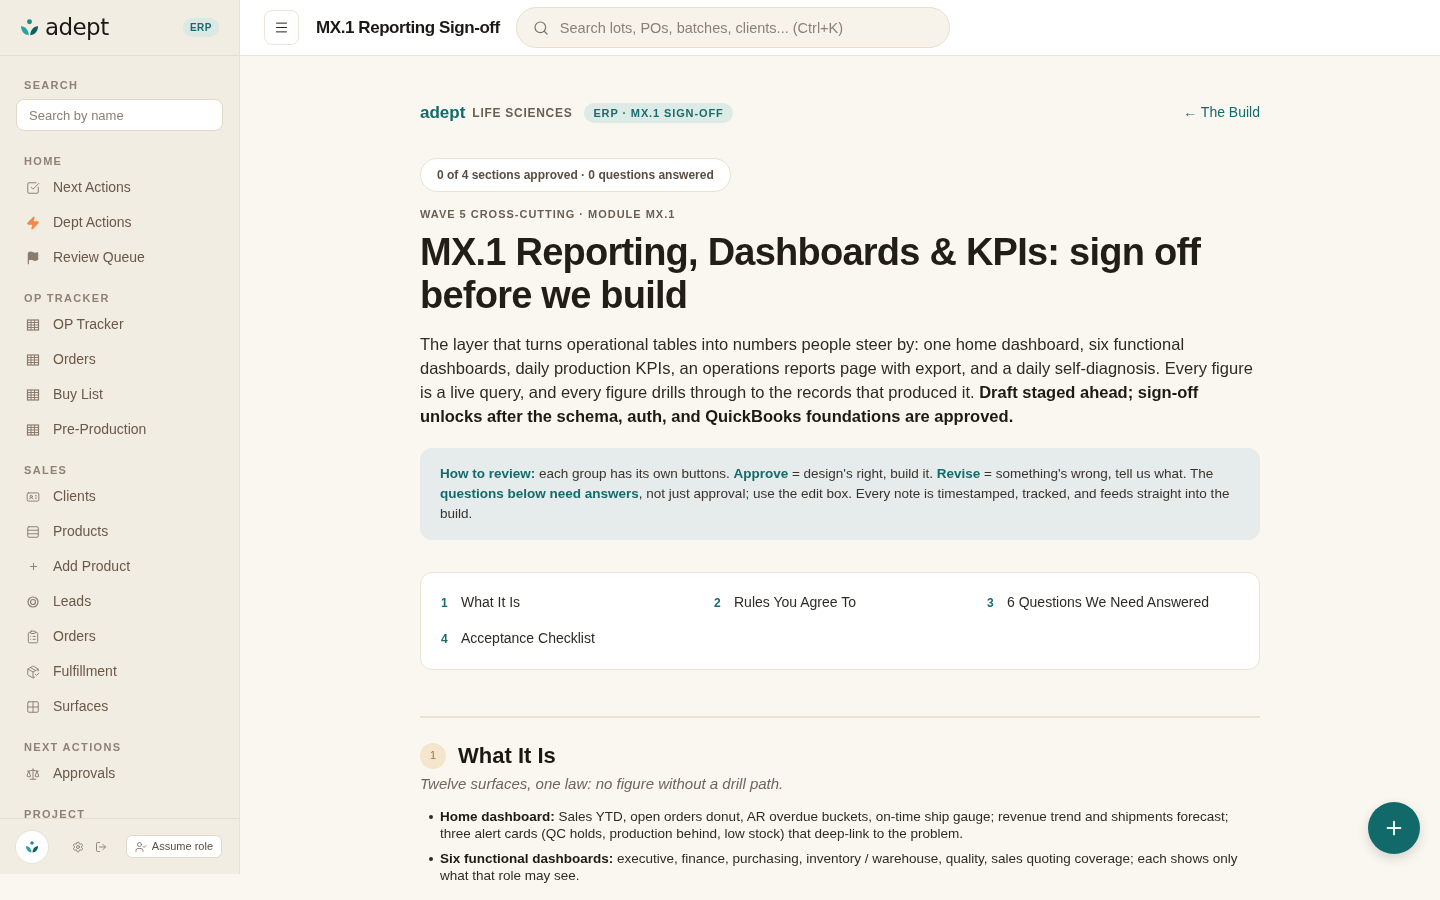 The height and width of the screenshot is (900, 1440). Describe the element at coordinates (33, 257) in the screenshot. I see `flag-icon` at that location.